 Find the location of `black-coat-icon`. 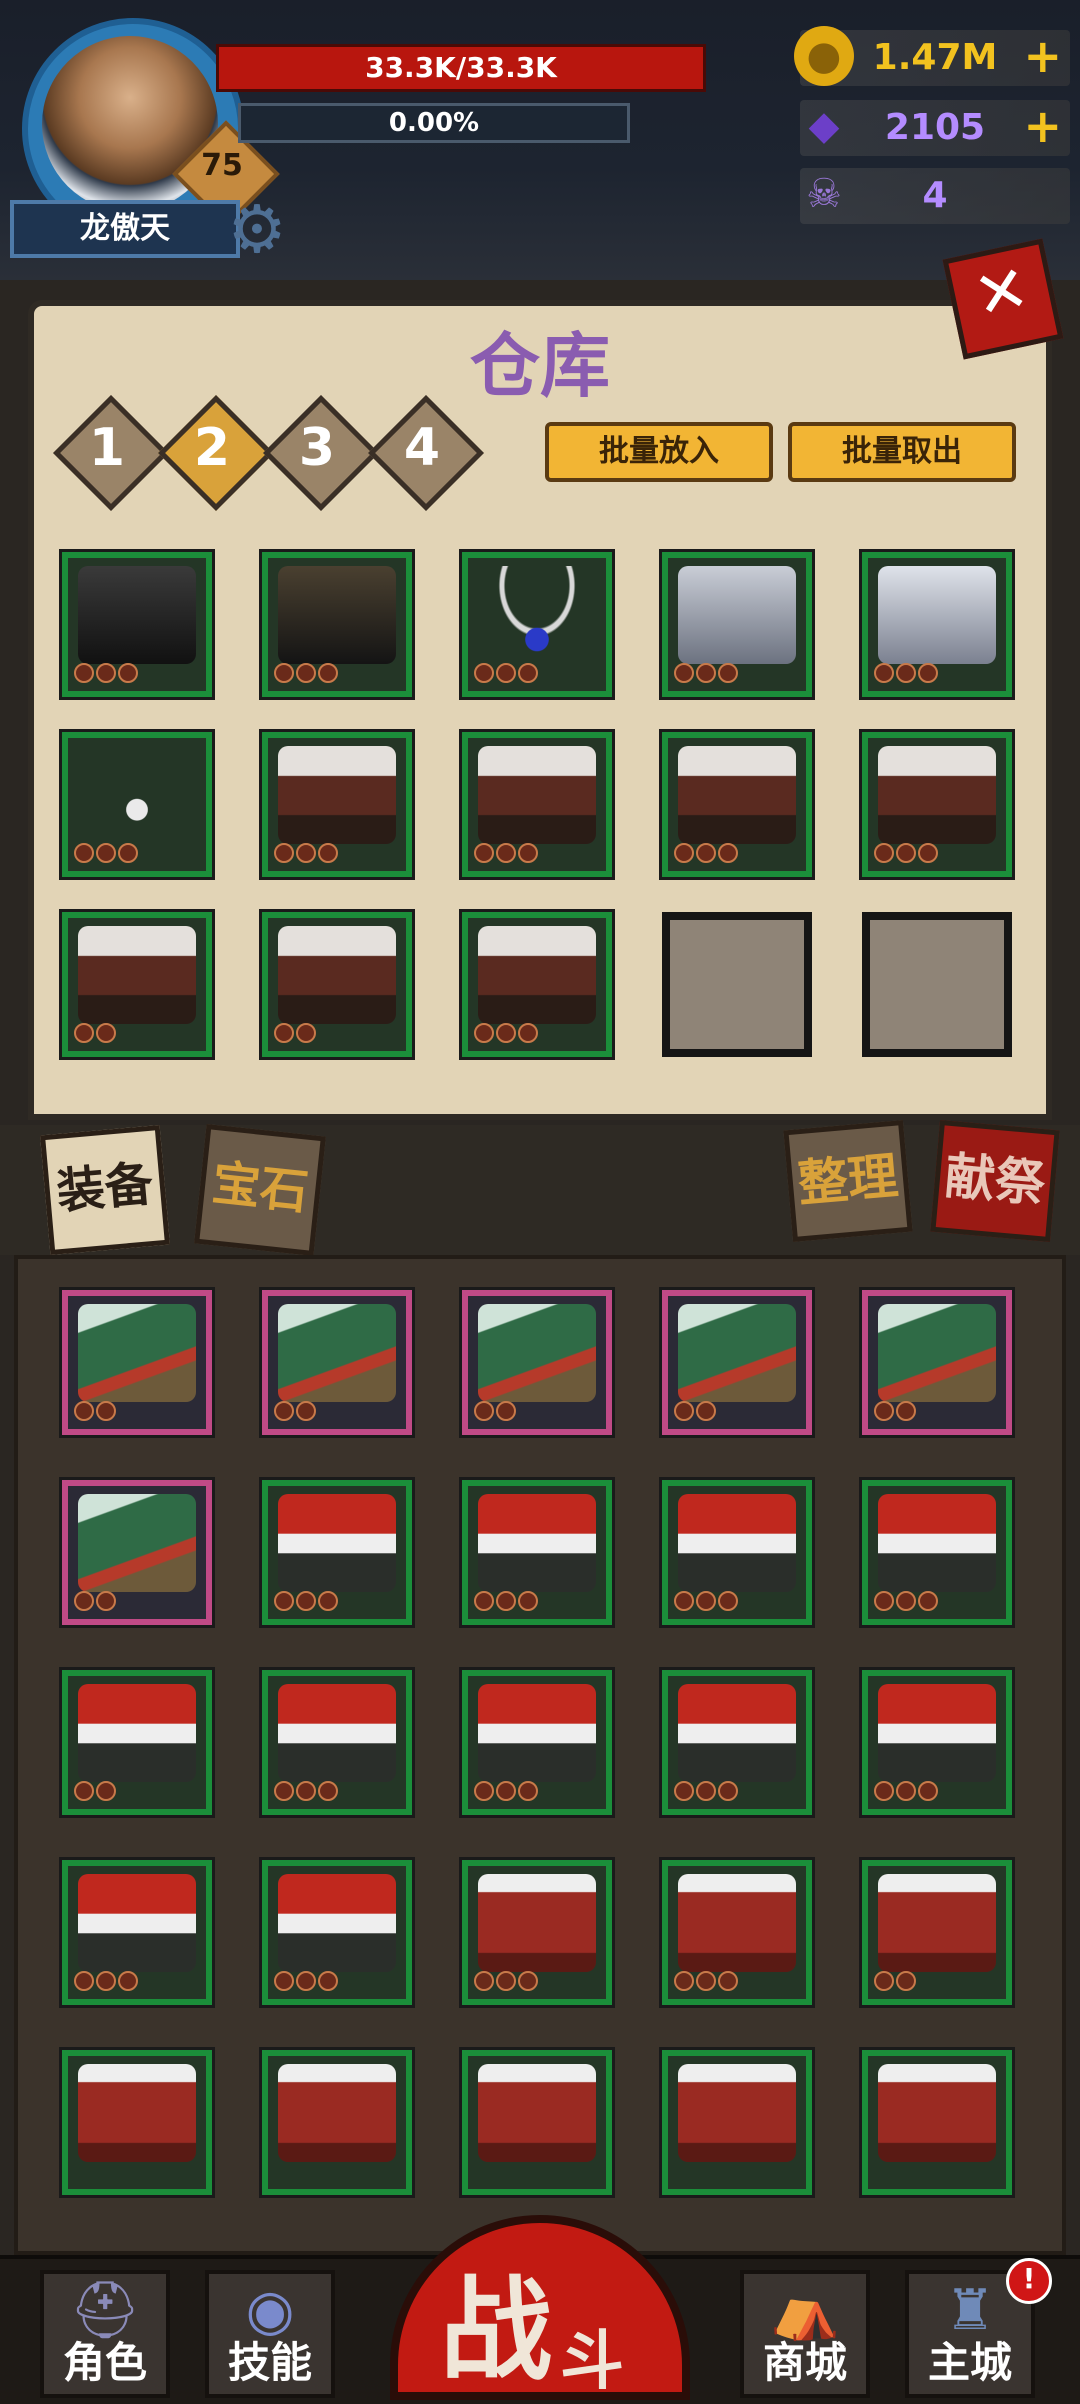

black-coat-icon is located at coordinates (337, 615).